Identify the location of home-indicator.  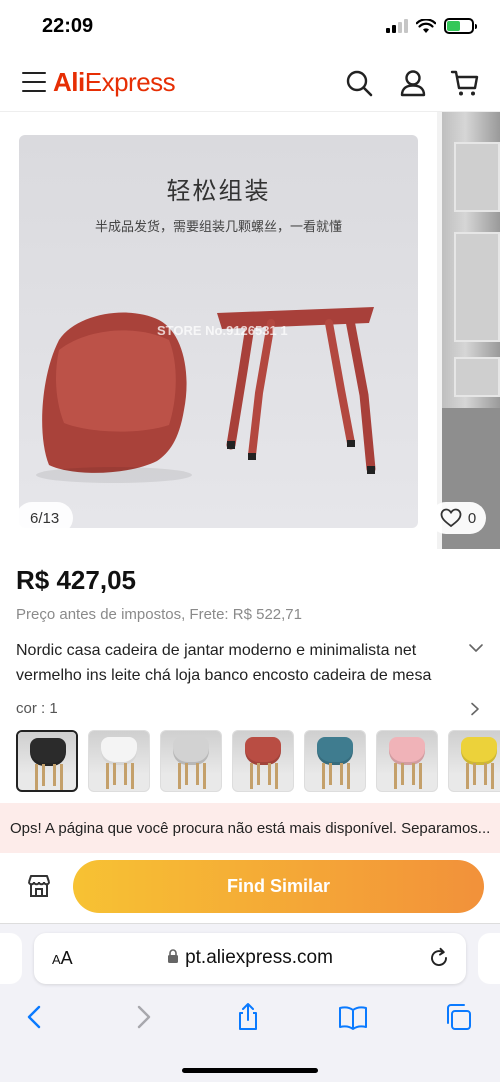
(250, 1070).